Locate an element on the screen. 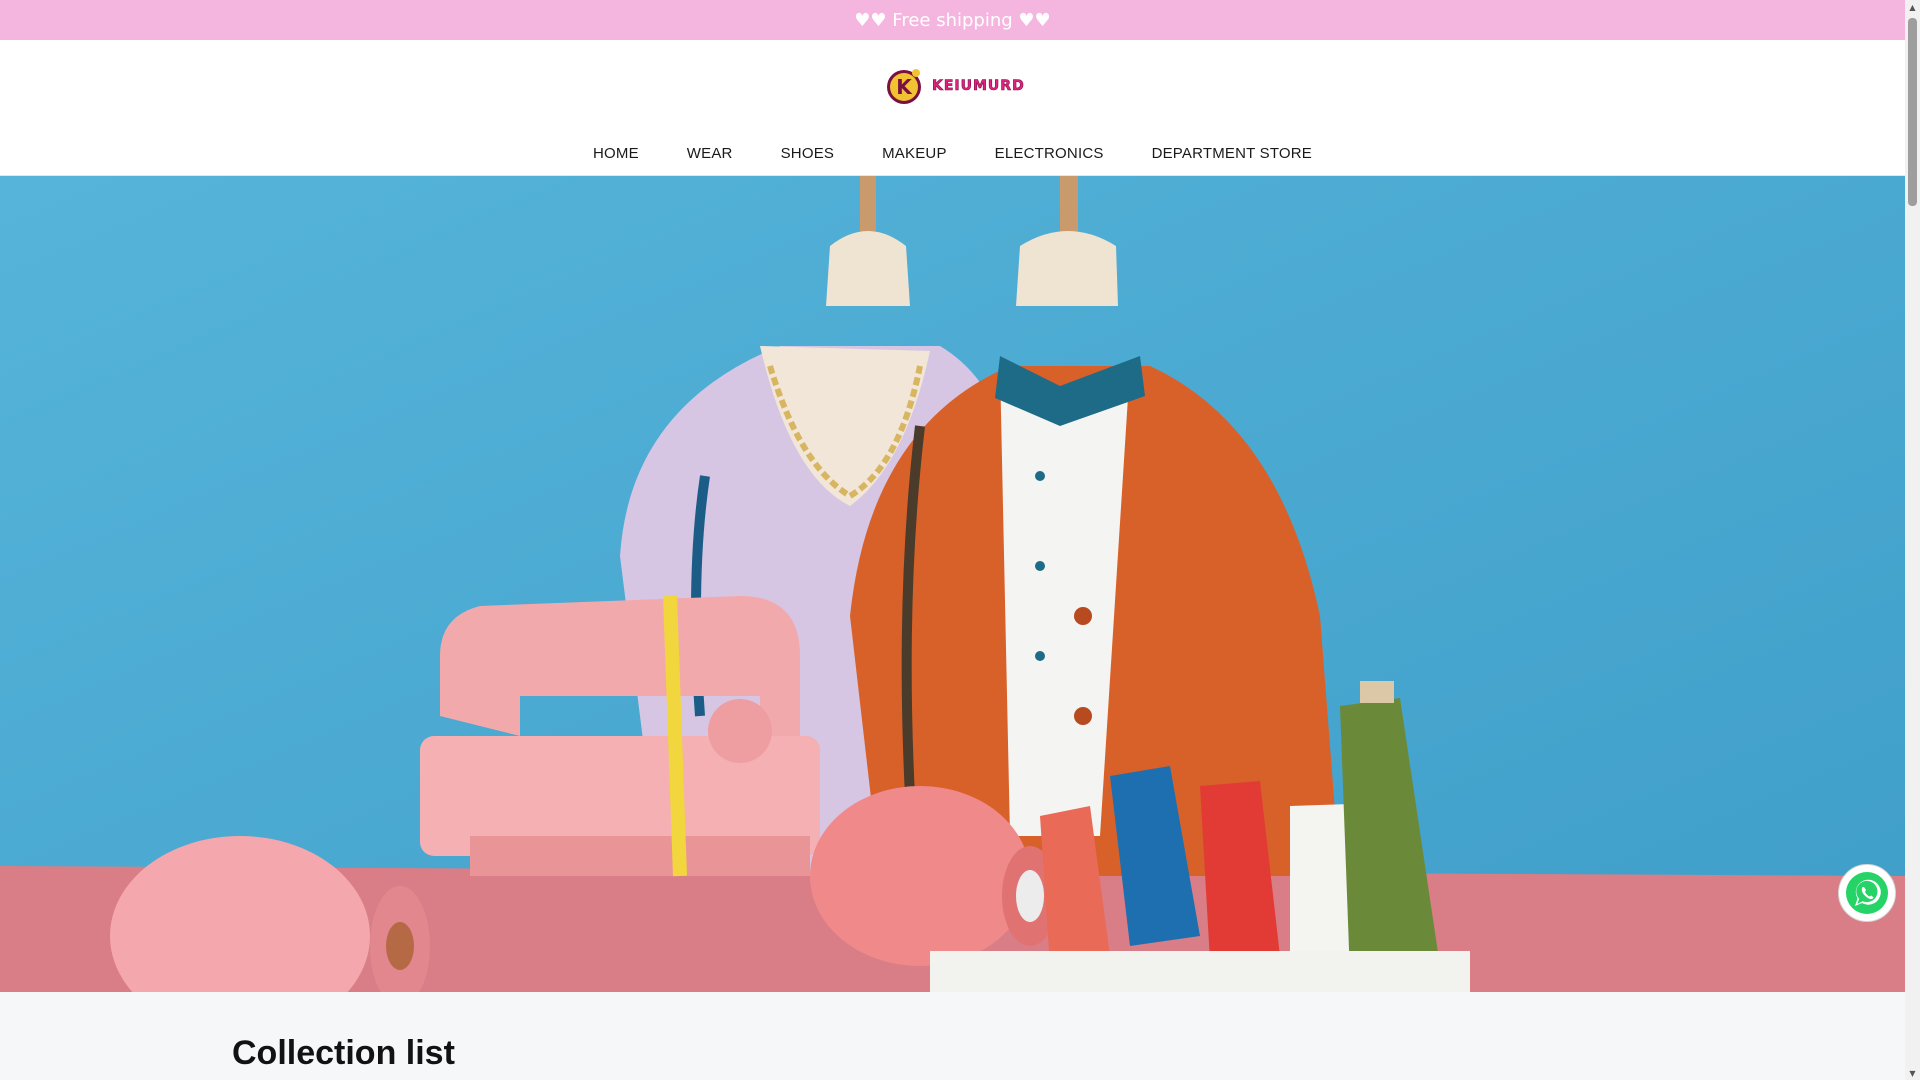  announcement-bar: ♥♥ Free shipping ♥♥ is located at coordinates (952, 20).